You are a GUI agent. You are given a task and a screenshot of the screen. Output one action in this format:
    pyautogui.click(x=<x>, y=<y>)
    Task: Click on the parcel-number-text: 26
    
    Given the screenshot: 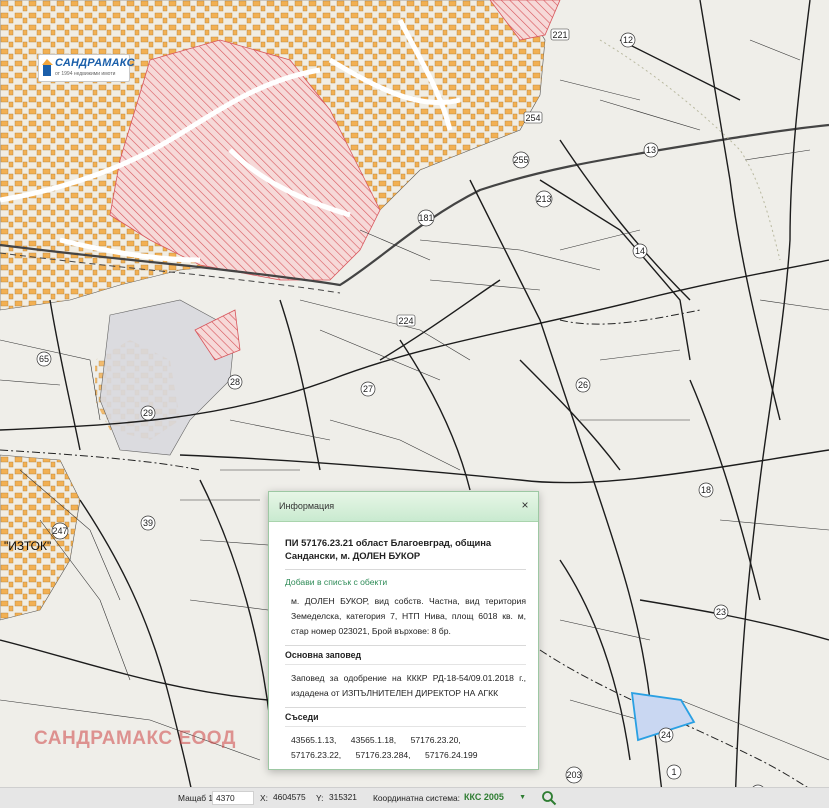 What is the action you would take?
    pyautogui.click(x=583, y=385)
    